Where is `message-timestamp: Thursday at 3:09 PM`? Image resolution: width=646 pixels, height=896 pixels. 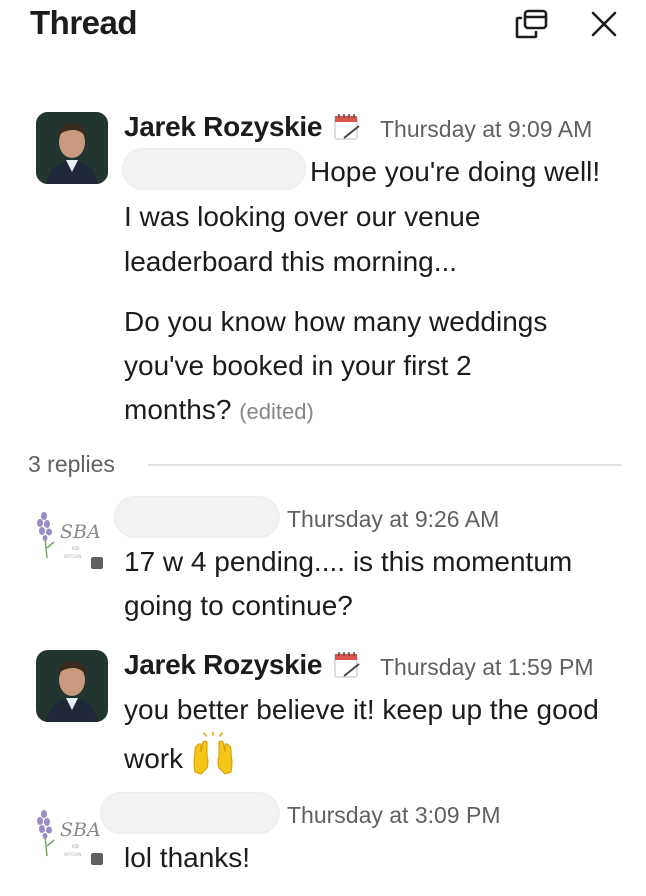
message-timestamp: Thursday at 3:09 PM is located at coordinates (394, 815).